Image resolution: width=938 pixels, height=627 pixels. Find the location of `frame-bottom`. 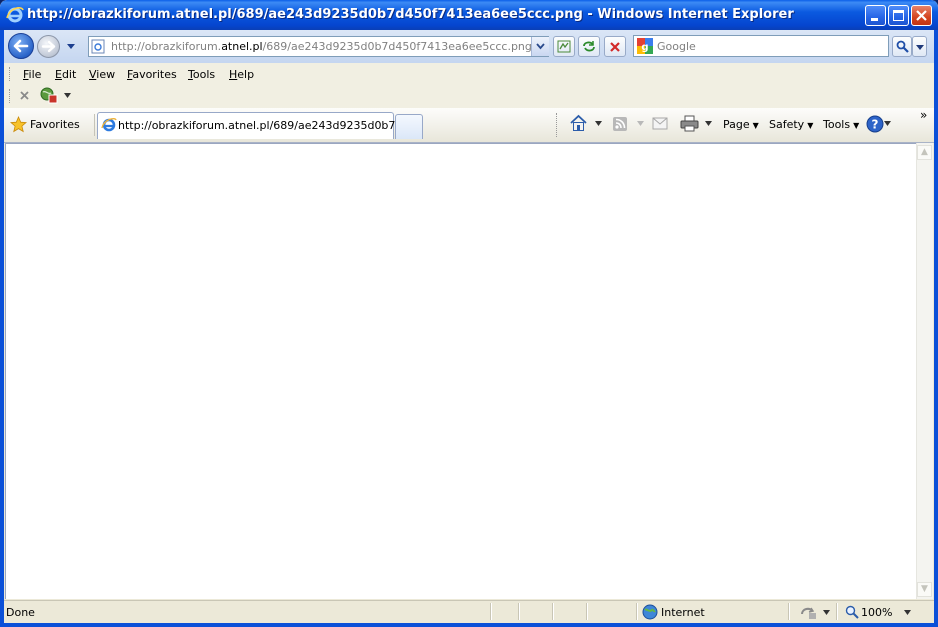

frame-bottom is located at coordinates (469, 625).